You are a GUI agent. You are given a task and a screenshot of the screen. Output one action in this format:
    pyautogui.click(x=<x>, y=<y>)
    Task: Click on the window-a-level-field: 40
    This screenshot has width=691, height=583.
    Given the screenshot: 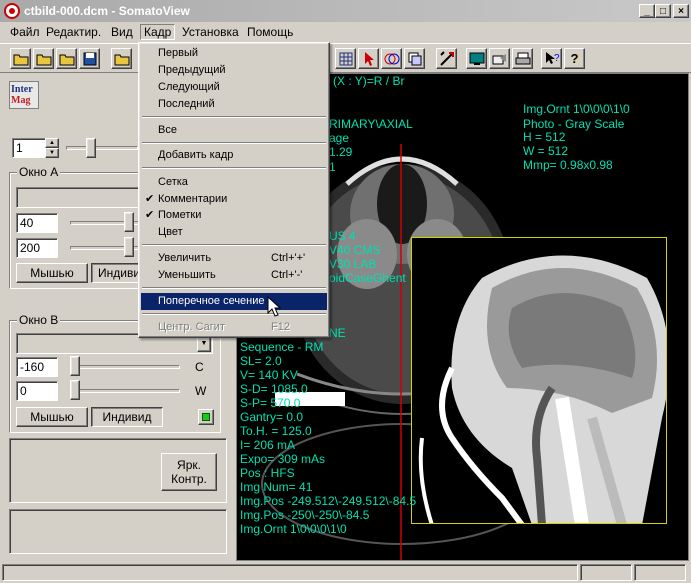 What is the action you would take?
    pyautogui.click(x=37, y=223)
    